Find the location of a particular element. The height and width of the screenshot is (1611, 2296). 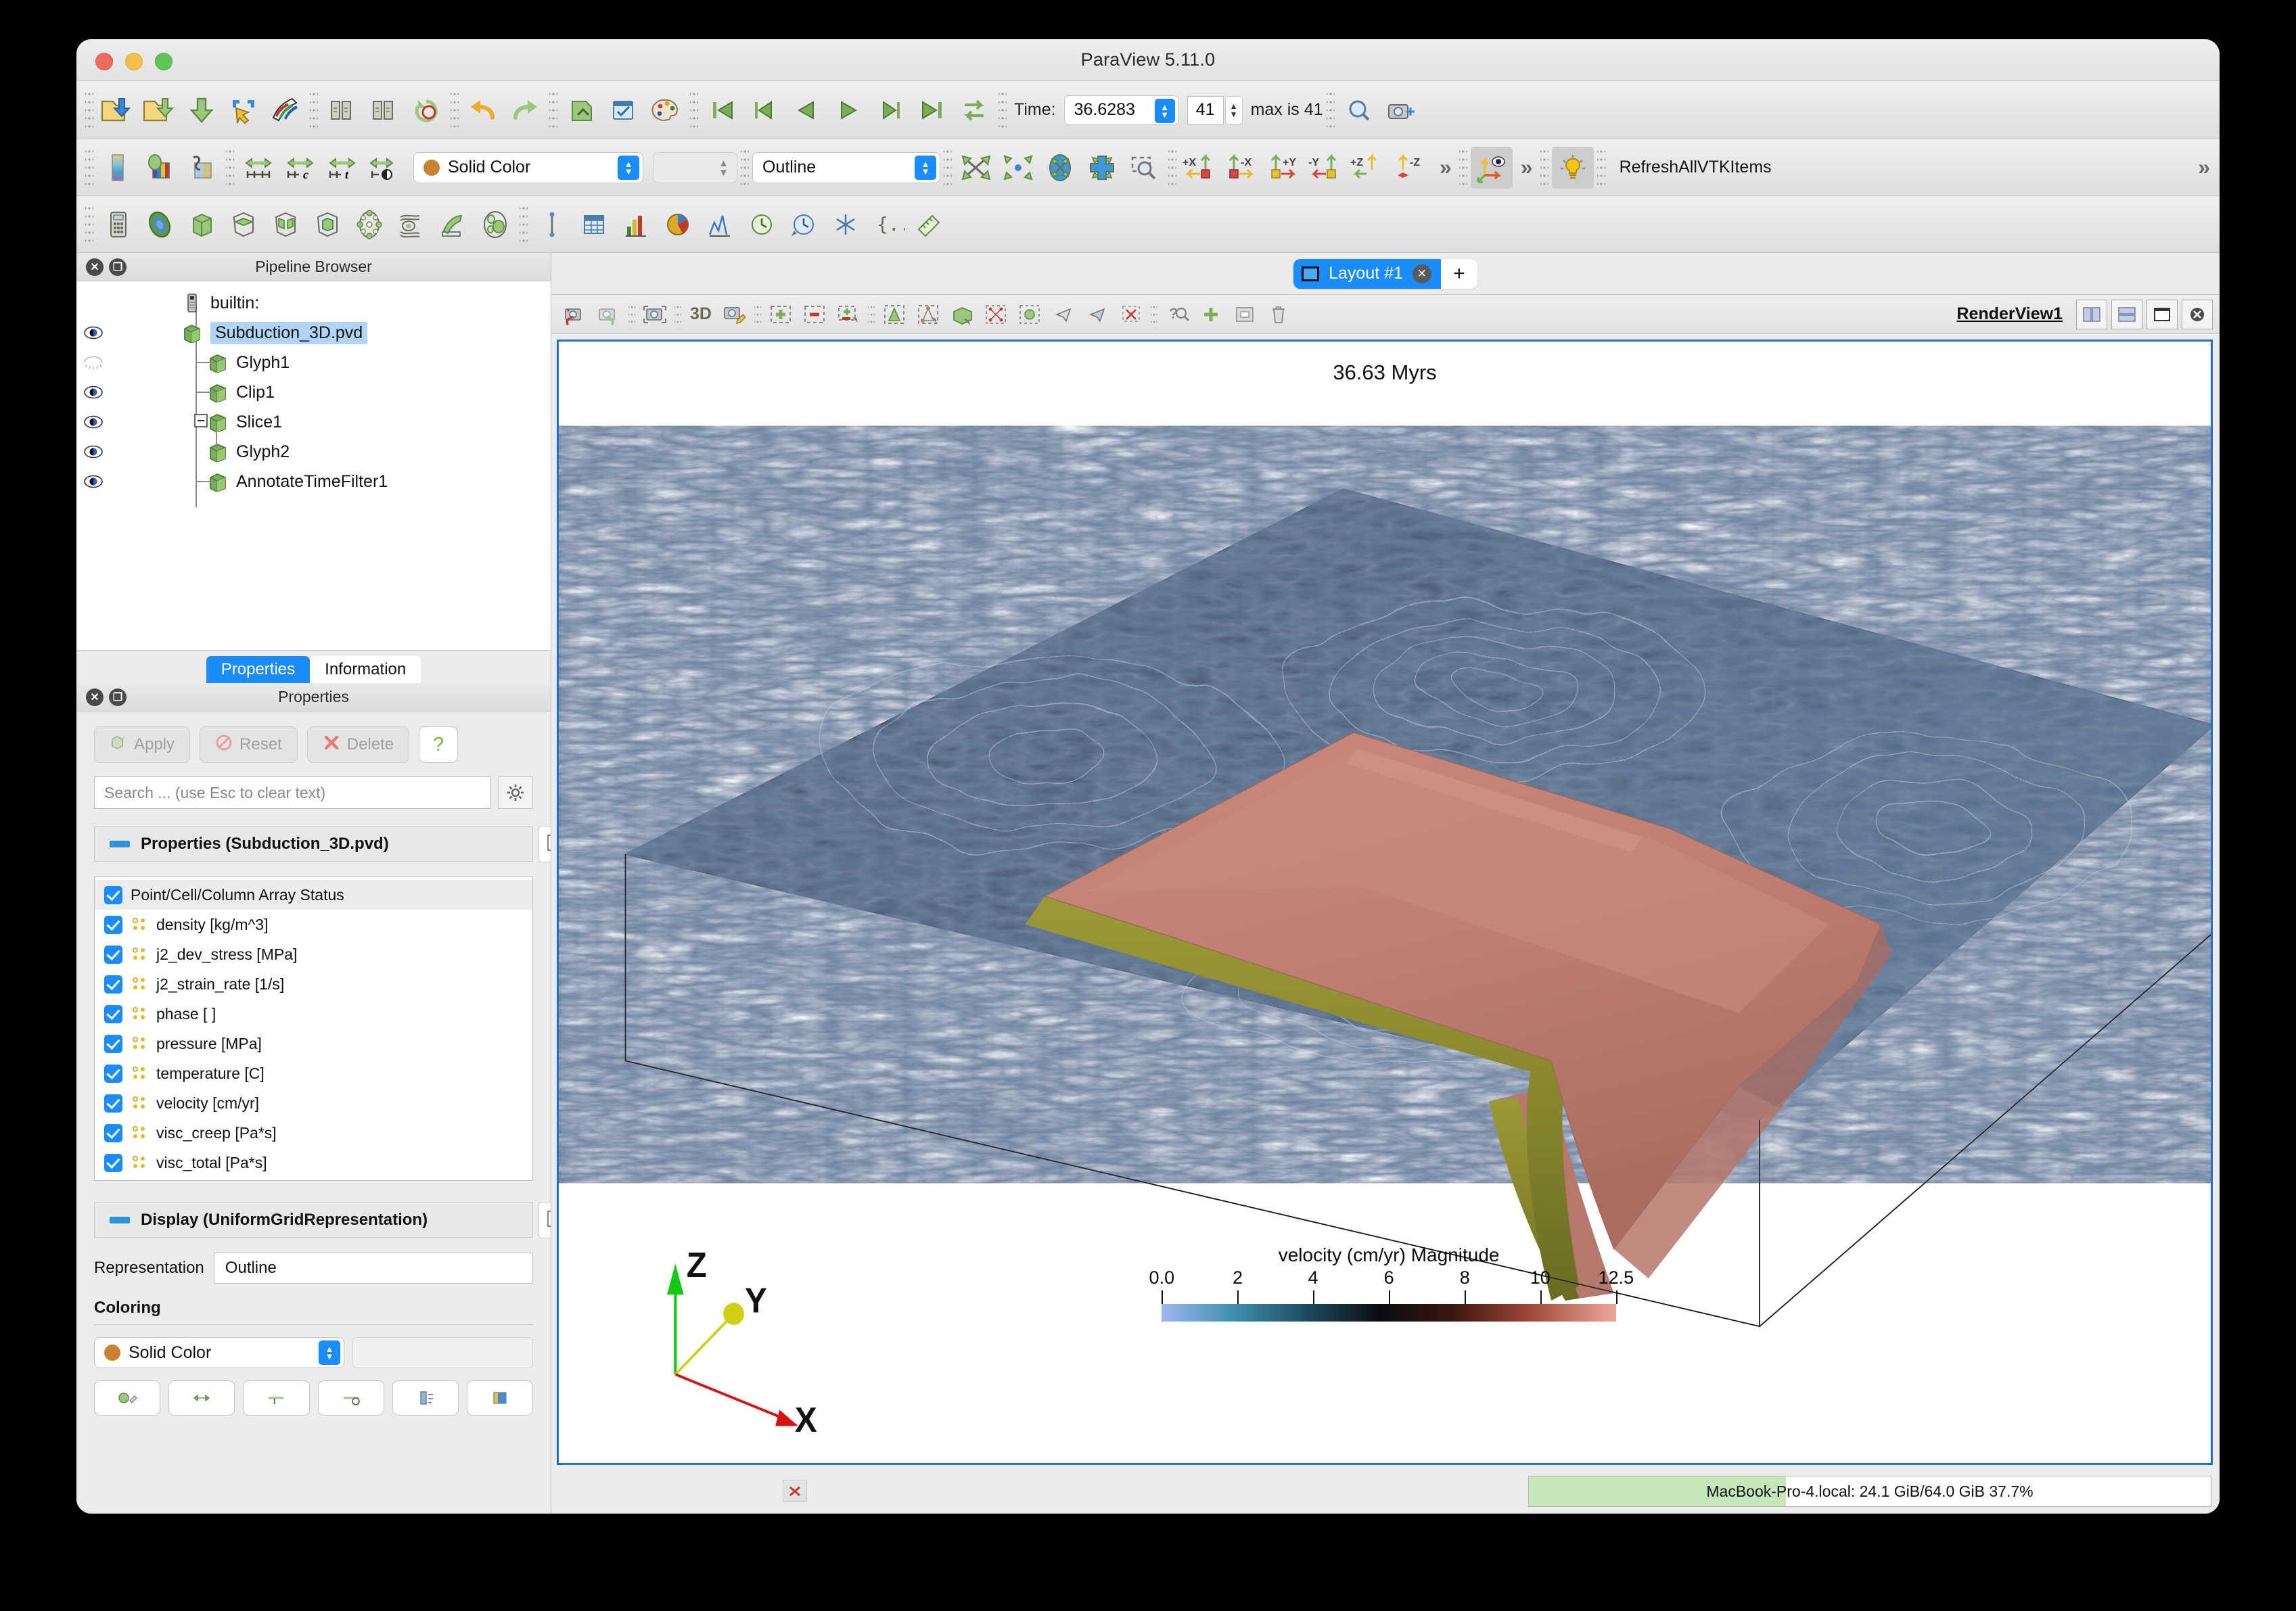

undo-icon is located at coordinates (483, 110).